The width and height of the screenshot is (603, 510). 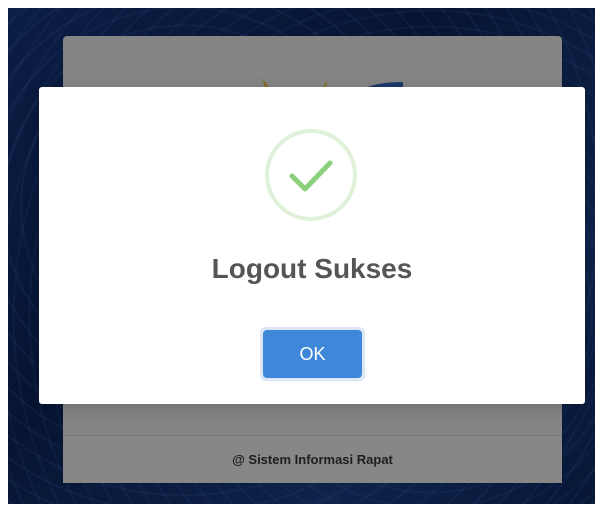 I want to click on ok-button-focus-ring: OK, so click(x=312, y=354).